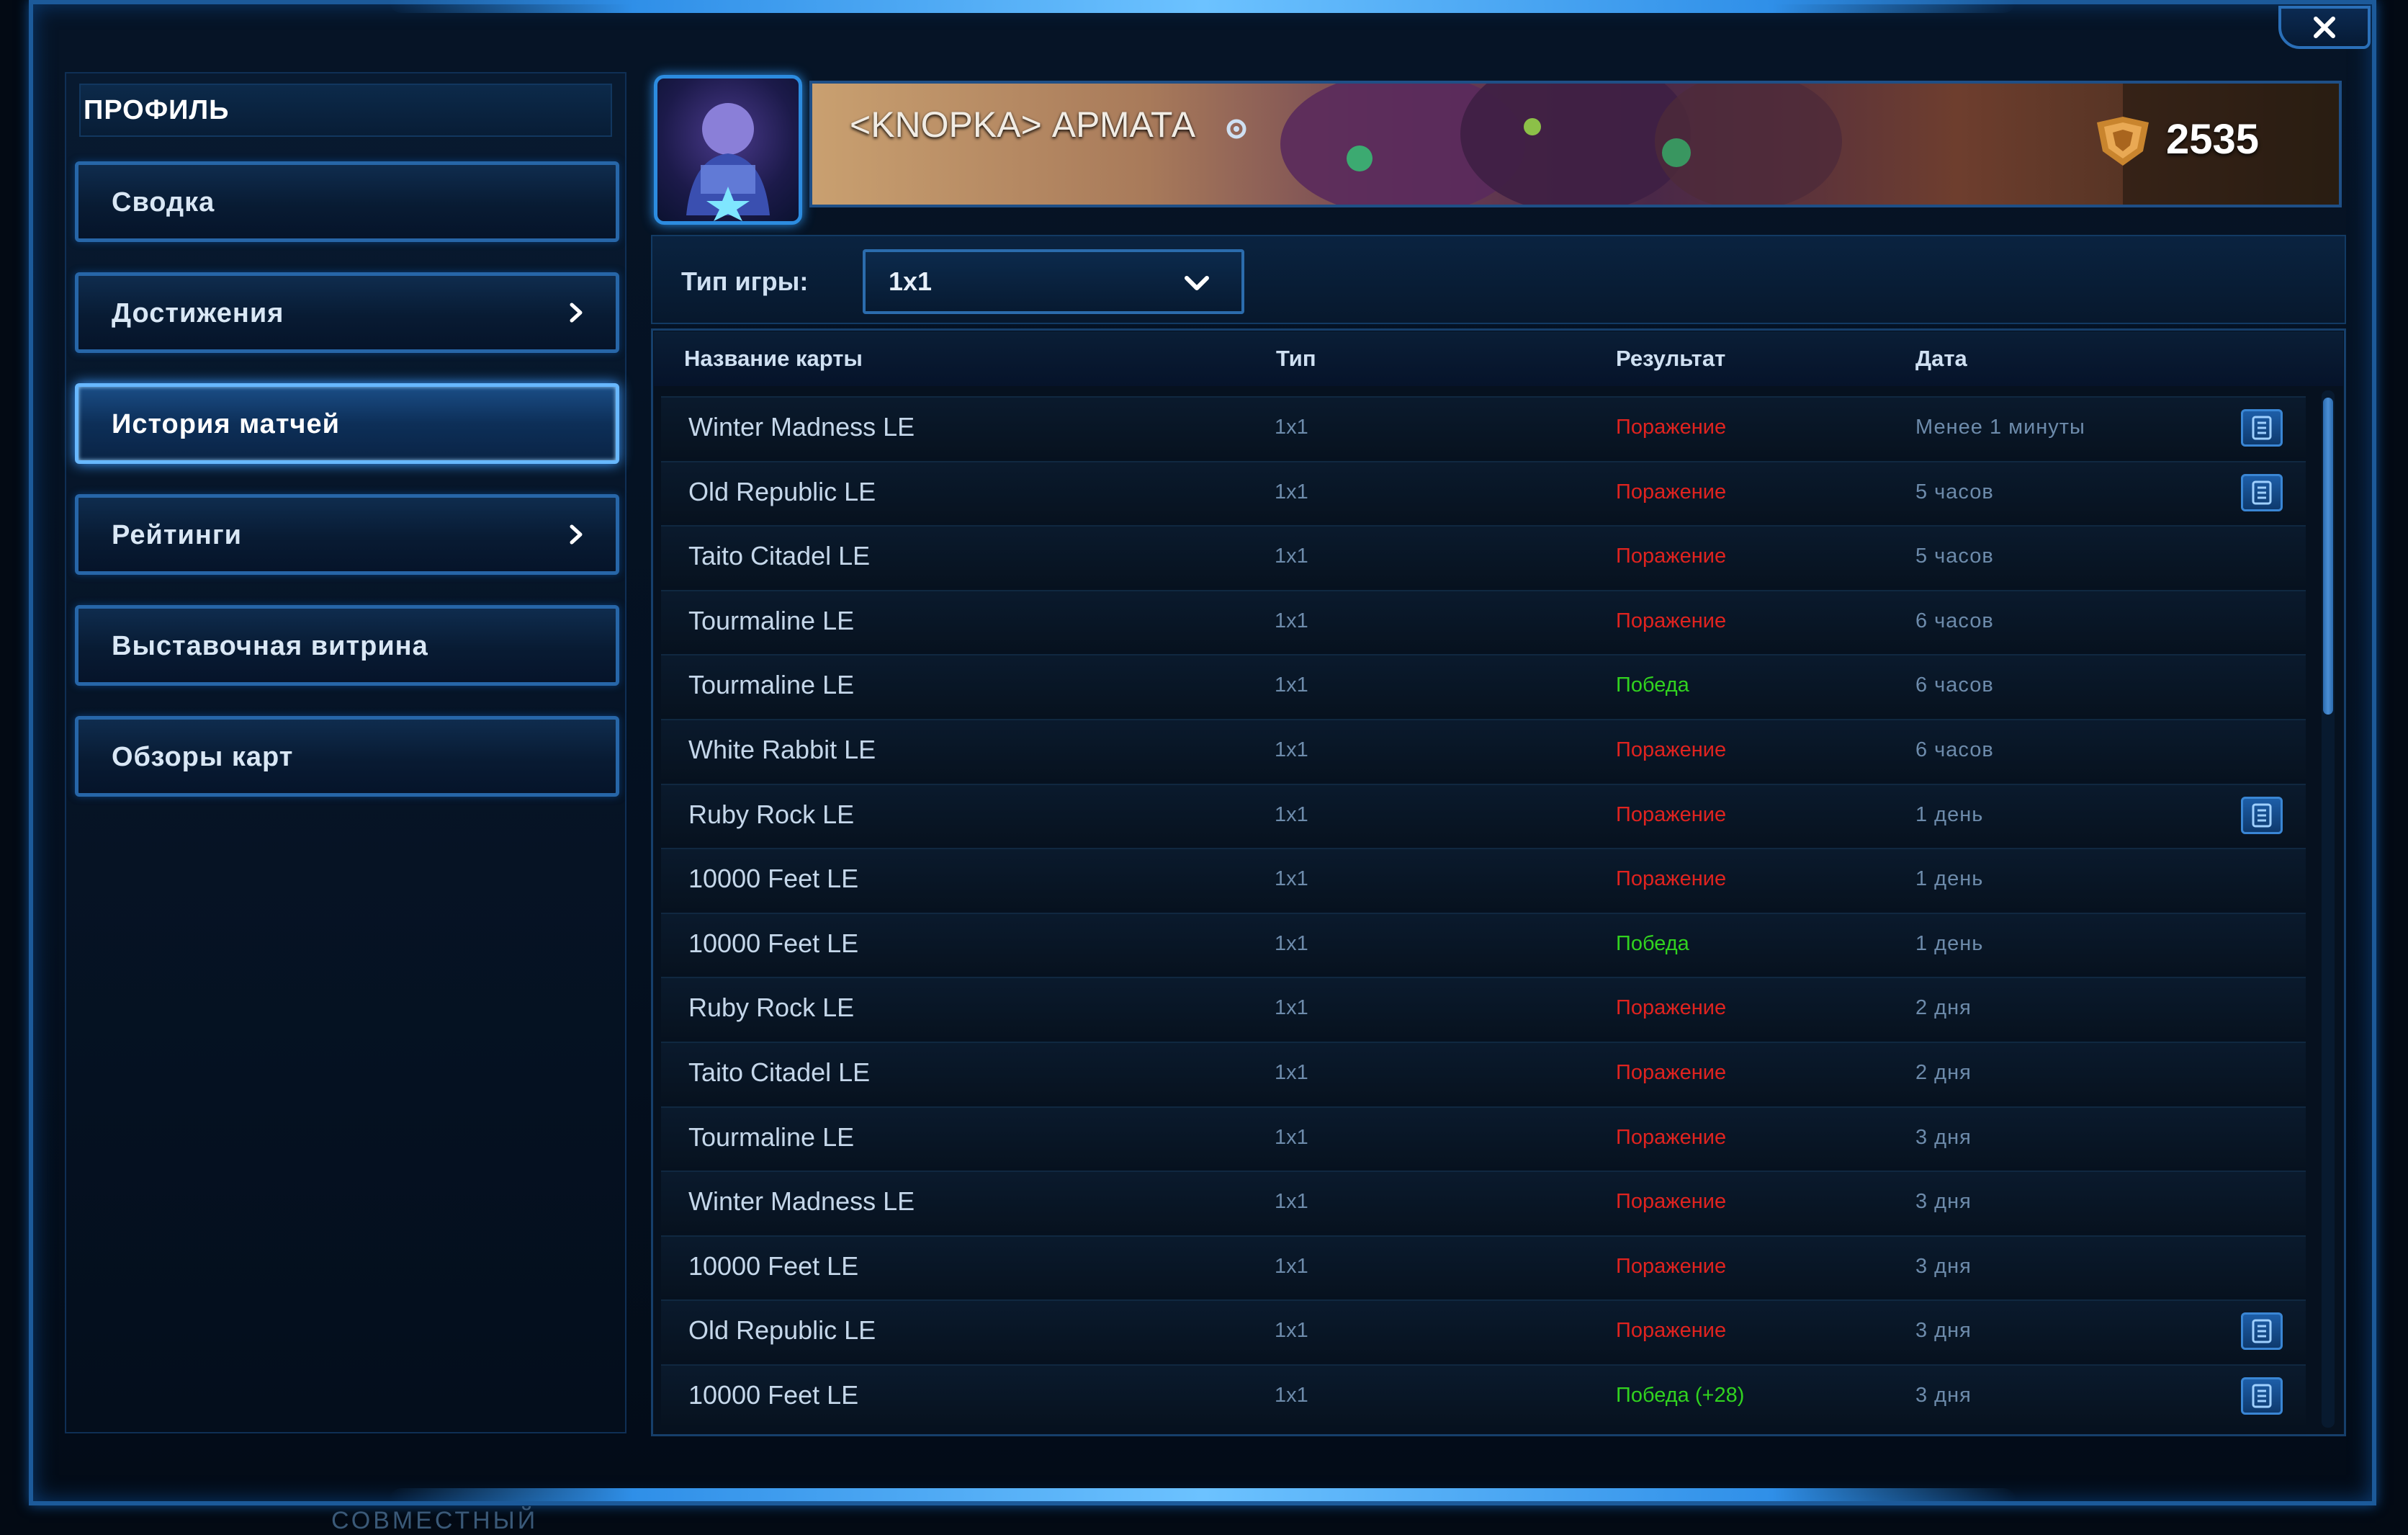 The width and height of the screenshot is (2408, 1535). I want to click on map-name: White Rabbit LE, so click(782, 749).